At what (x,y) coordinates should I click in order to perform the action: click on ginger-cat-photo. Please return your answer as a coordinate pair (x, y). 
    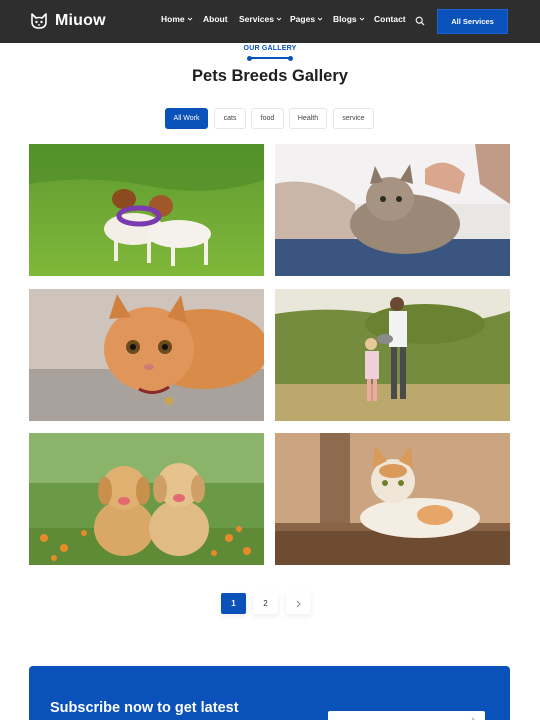
    Looking at the image, I should click on (392, 499).